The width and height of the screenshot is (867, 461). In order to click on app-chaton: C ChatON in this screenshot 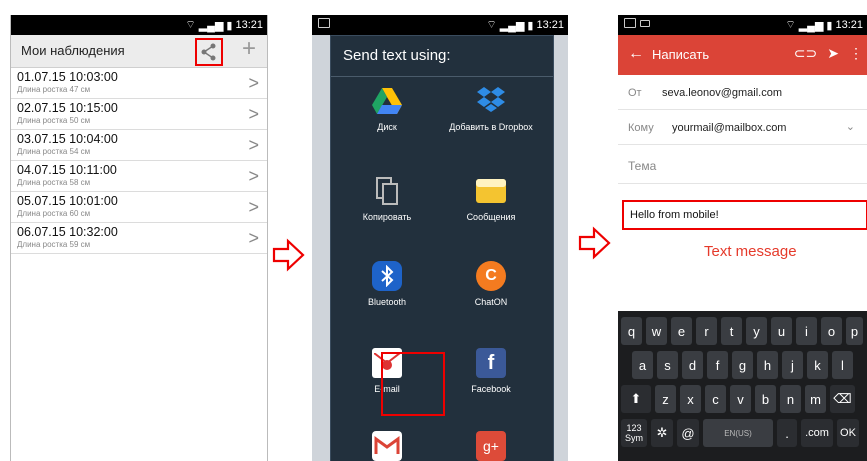, I will do `click(491, 284)`.